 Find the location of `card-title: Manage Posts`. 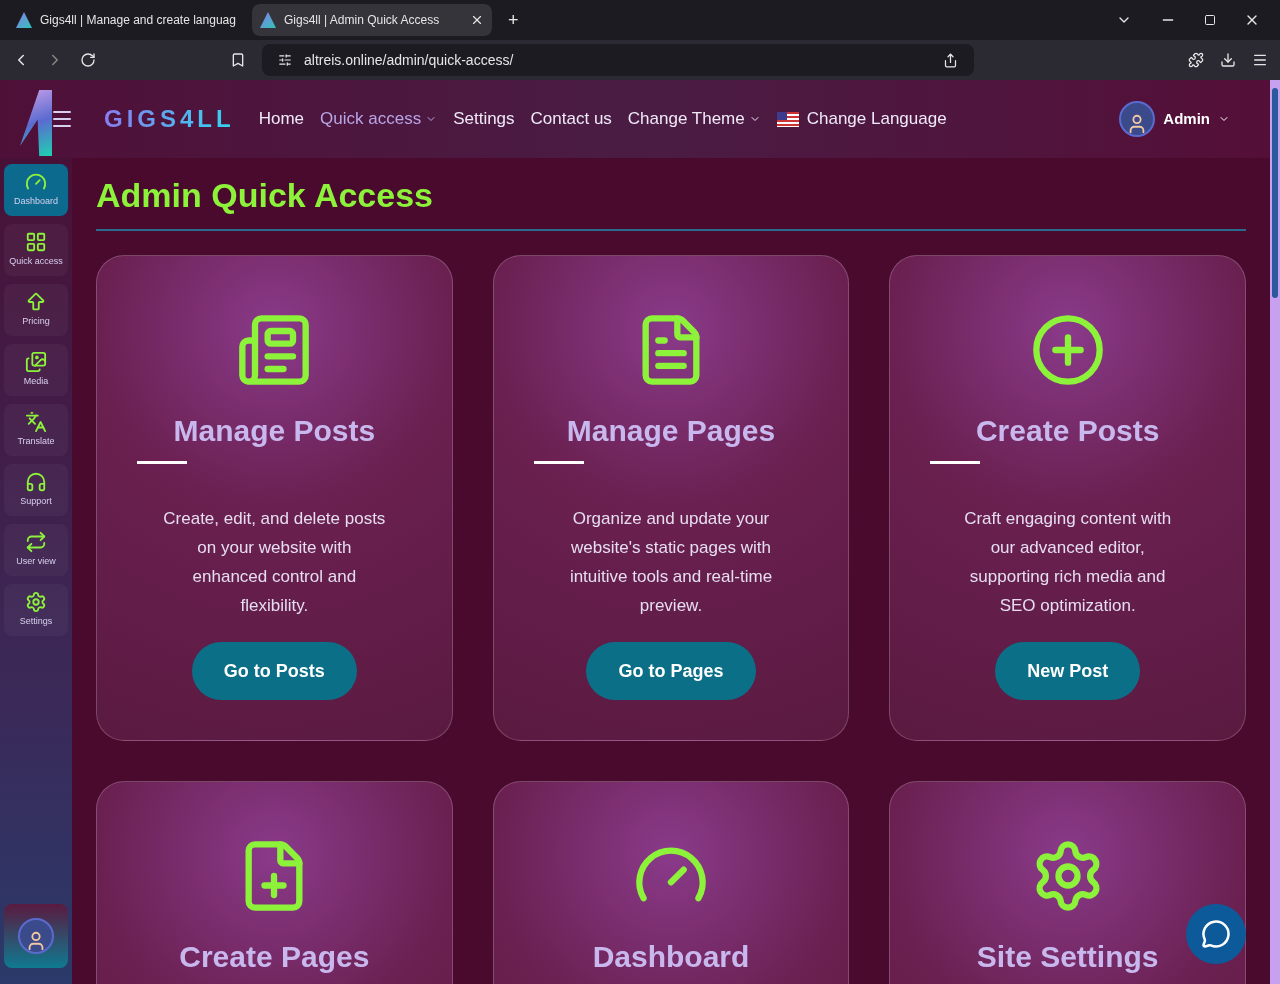

card-title: Manage Posts is located at coordinates (274, 431).